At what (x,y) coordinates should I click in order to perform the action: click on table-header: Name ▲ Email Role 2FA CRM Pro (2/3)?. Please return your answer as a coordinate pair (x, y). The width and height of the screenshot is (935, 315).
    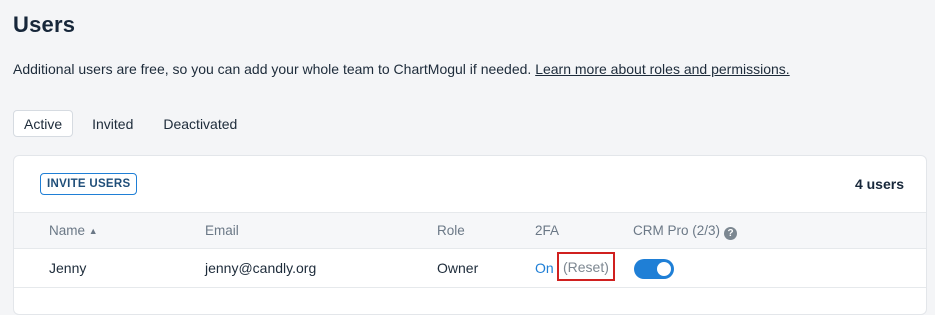
    Looking at the image, I should click on (470, 230).